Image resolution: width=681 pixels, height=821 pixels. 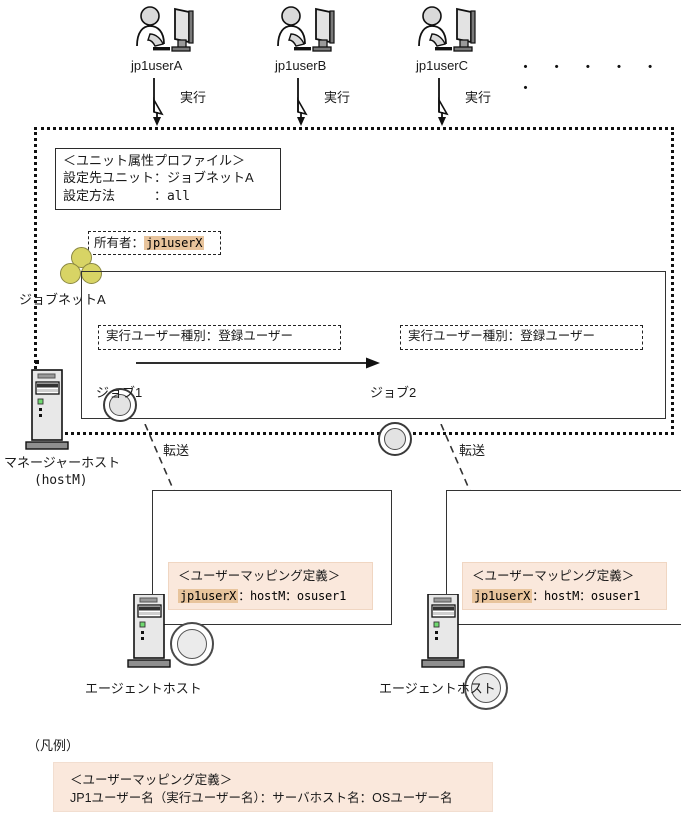 What do you see at coordinates (259, 365) in the screenshot?
I see `job-sequence-arrow` at bounding box center [259, 365].